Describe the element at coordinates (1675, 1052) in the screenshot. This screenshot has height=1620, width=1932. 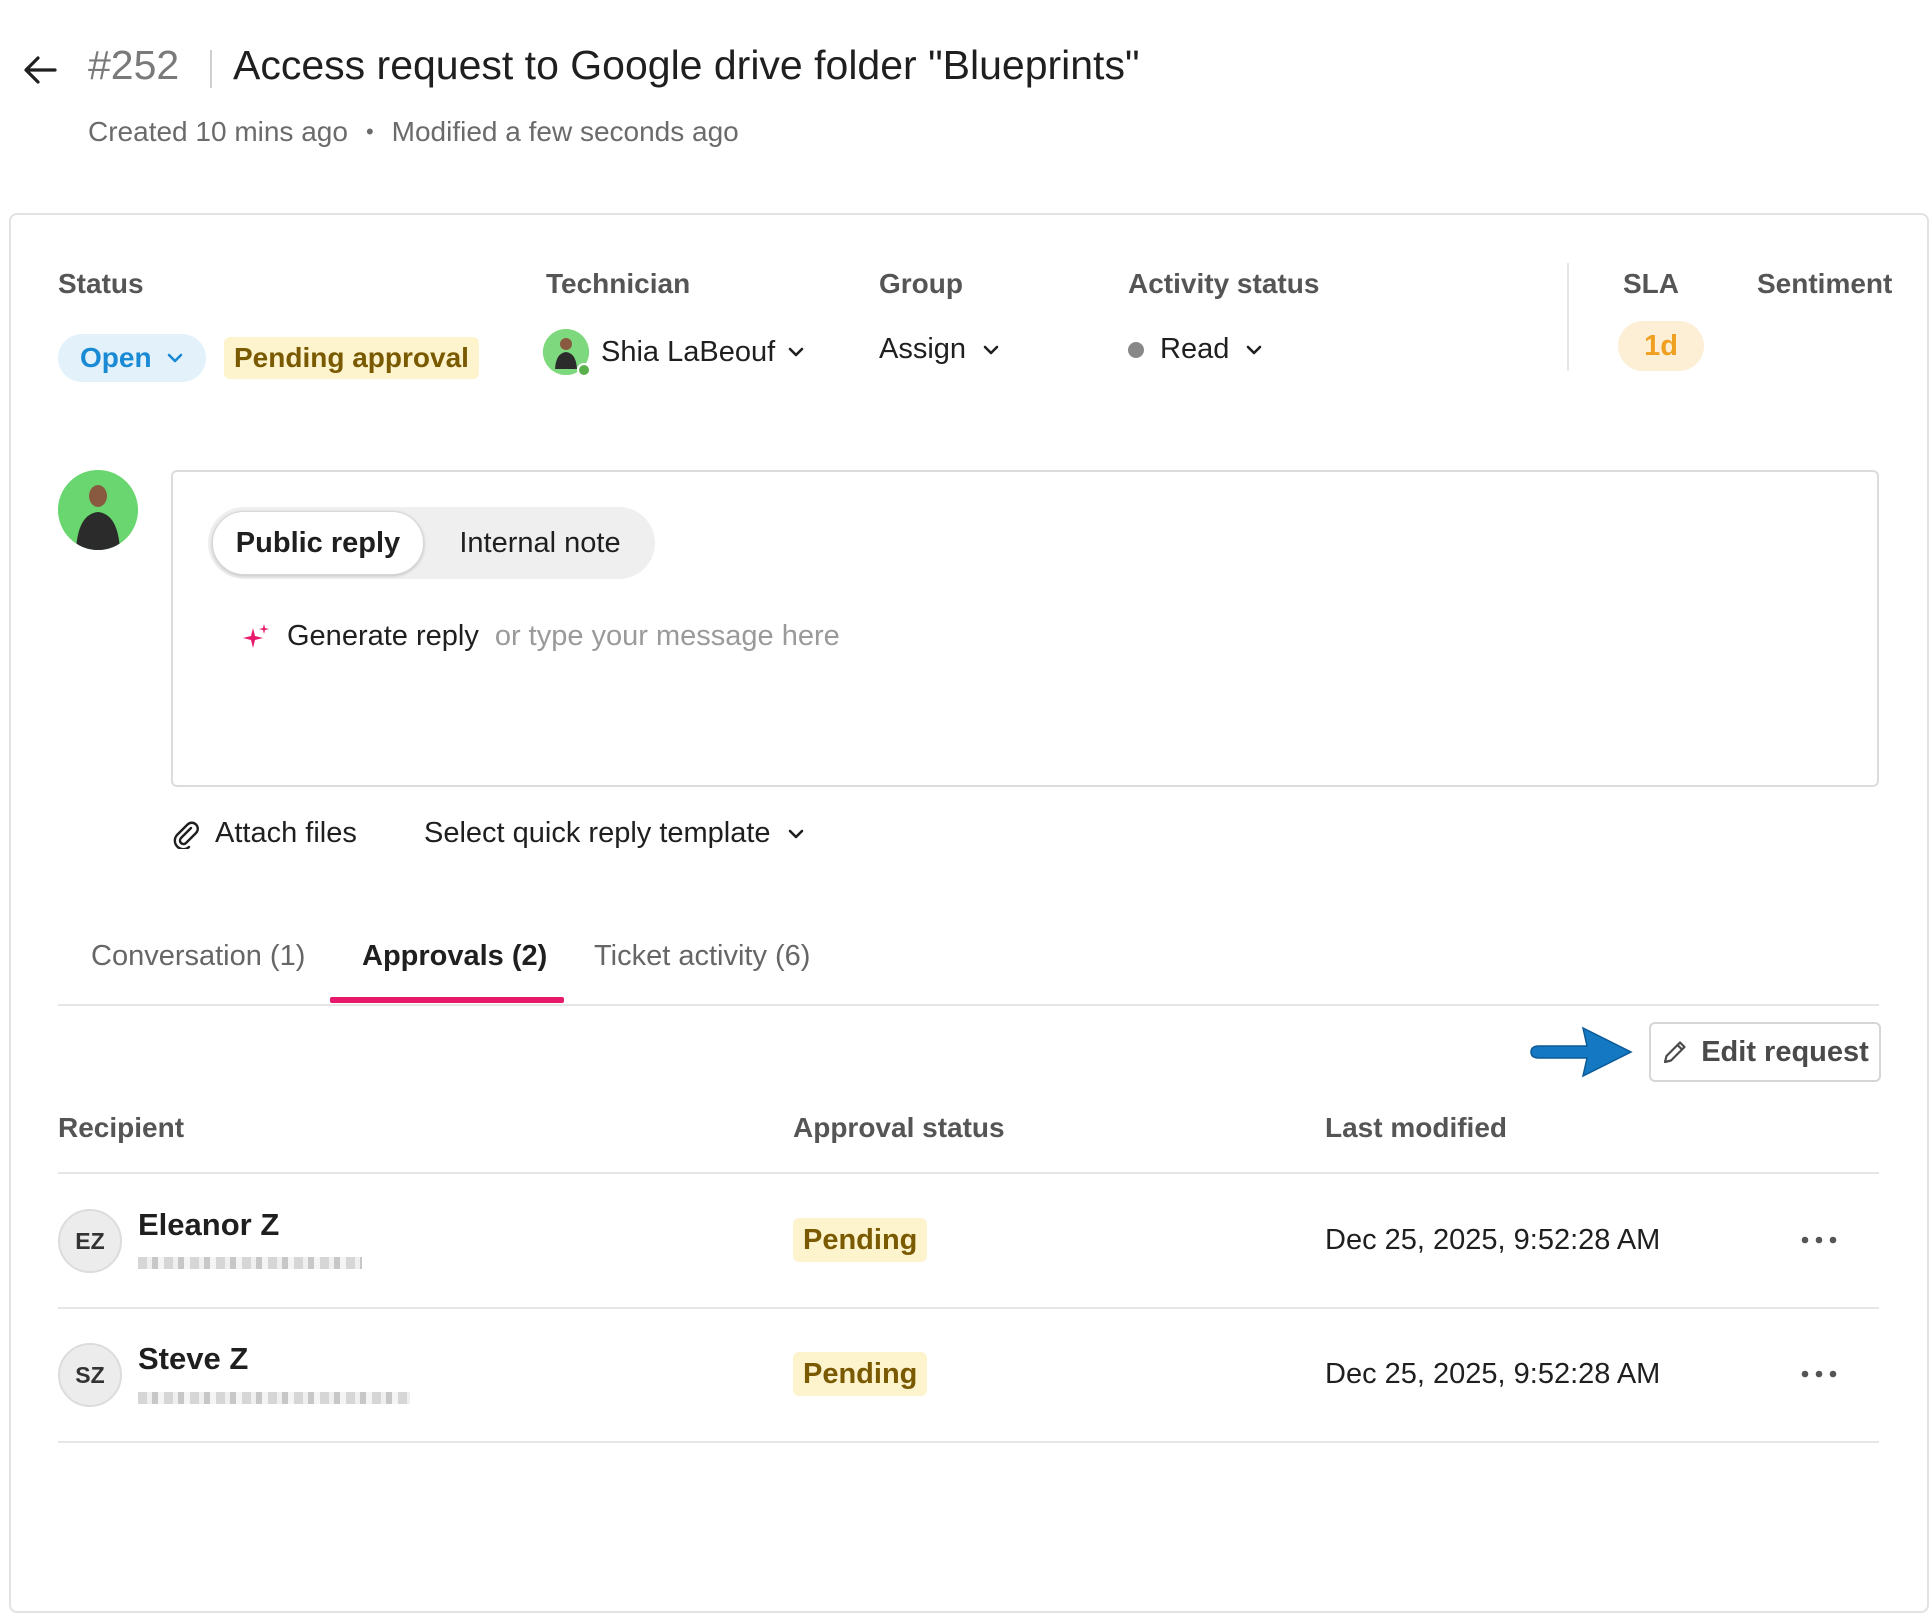
I see `pencil-icon` at that location.